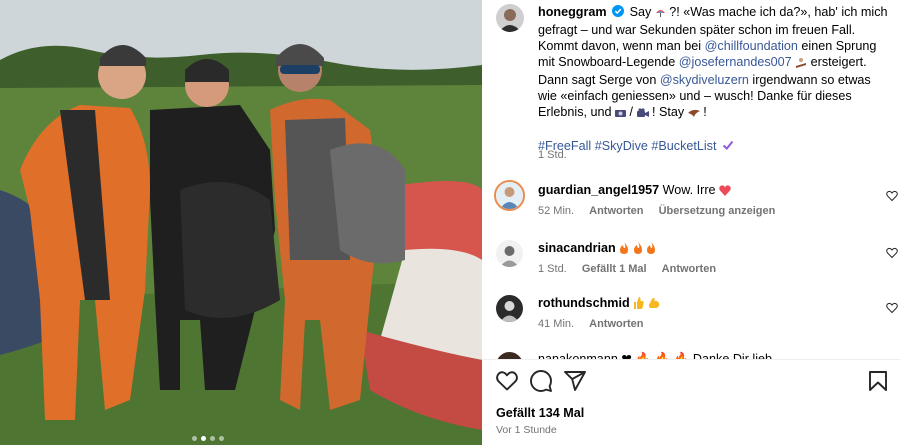 The image size is (900, 445). Describe the element at coordinates (878, 381) in the screenshot. I see `bookmark-icon` at that location.